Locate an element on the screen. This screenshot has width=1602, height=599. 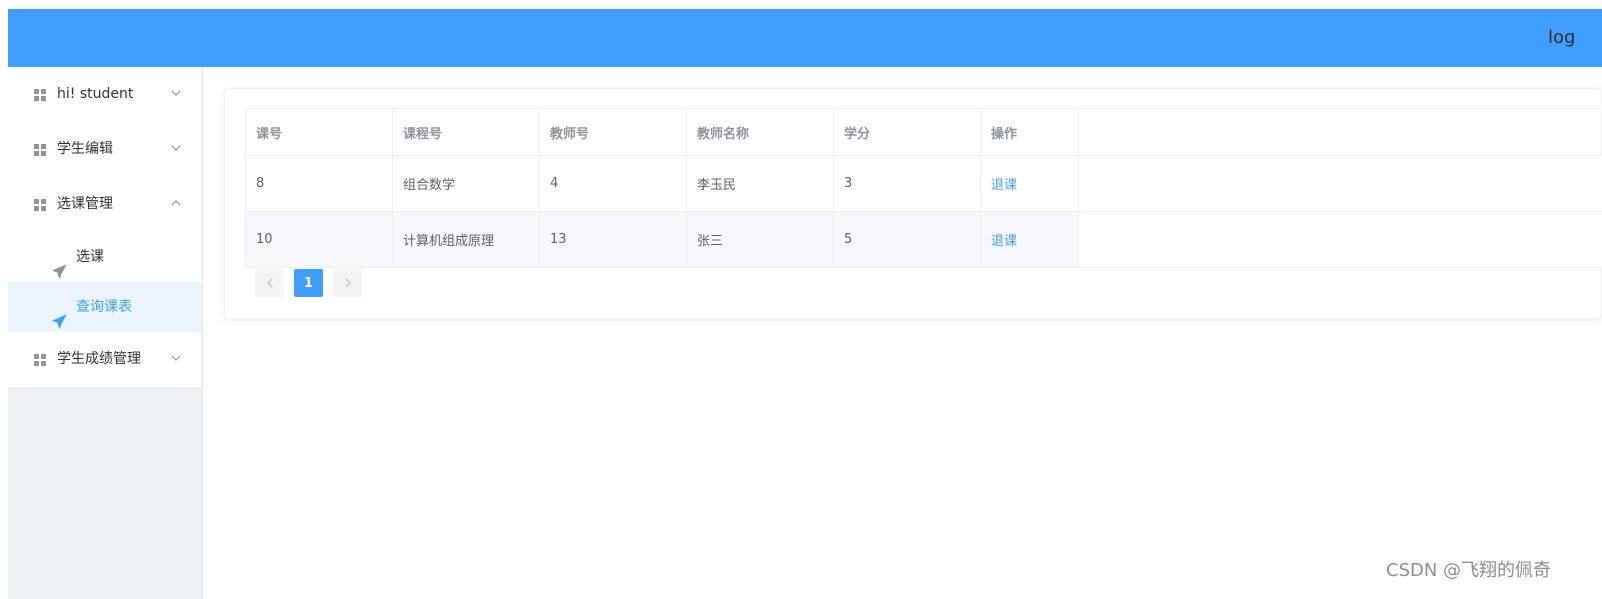
page-number-button: 1 is located at coordinates (308, 283).